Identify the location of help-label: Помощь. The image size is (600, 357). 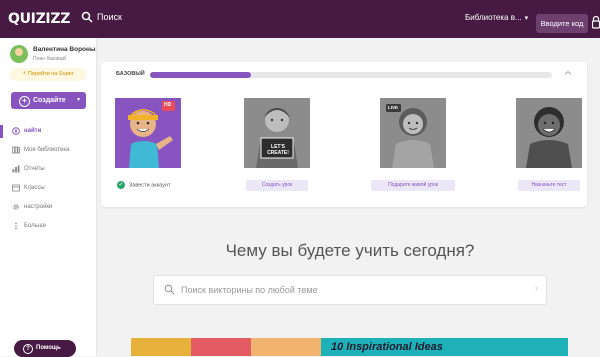
(48, 348).